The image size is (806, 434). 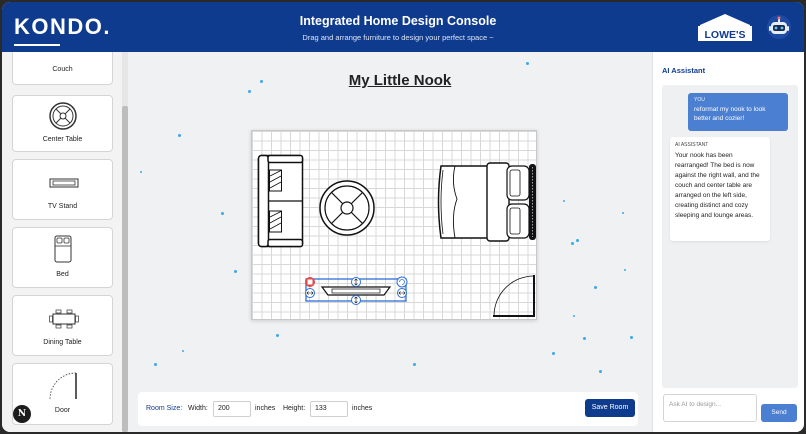 What do you see at coordinates (356, 291) in the screenshot?
I see `tv-stand-furniture` at bounding box center [356, 291].